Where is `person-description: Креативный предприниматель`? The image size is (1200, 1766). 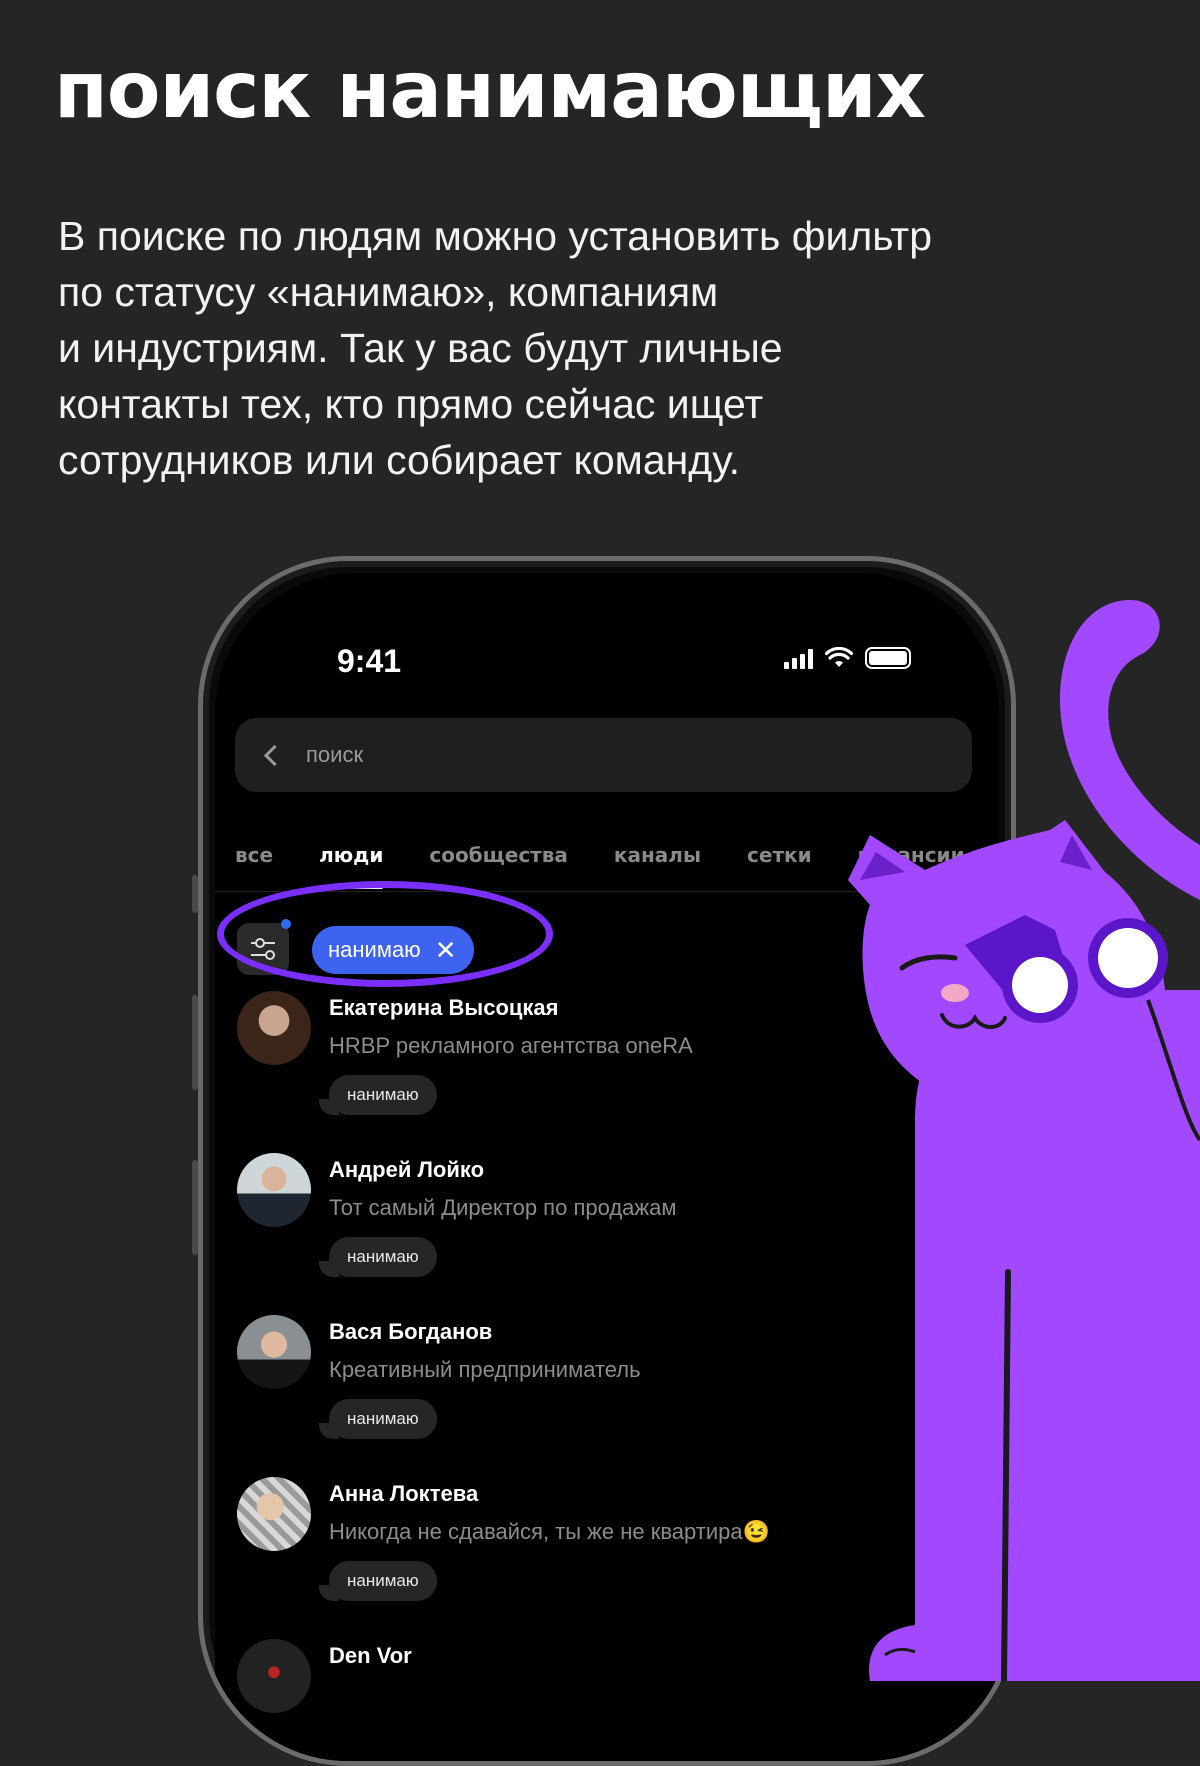
person-description: Креативный предприниматель is located at coordinates (485, 1369).